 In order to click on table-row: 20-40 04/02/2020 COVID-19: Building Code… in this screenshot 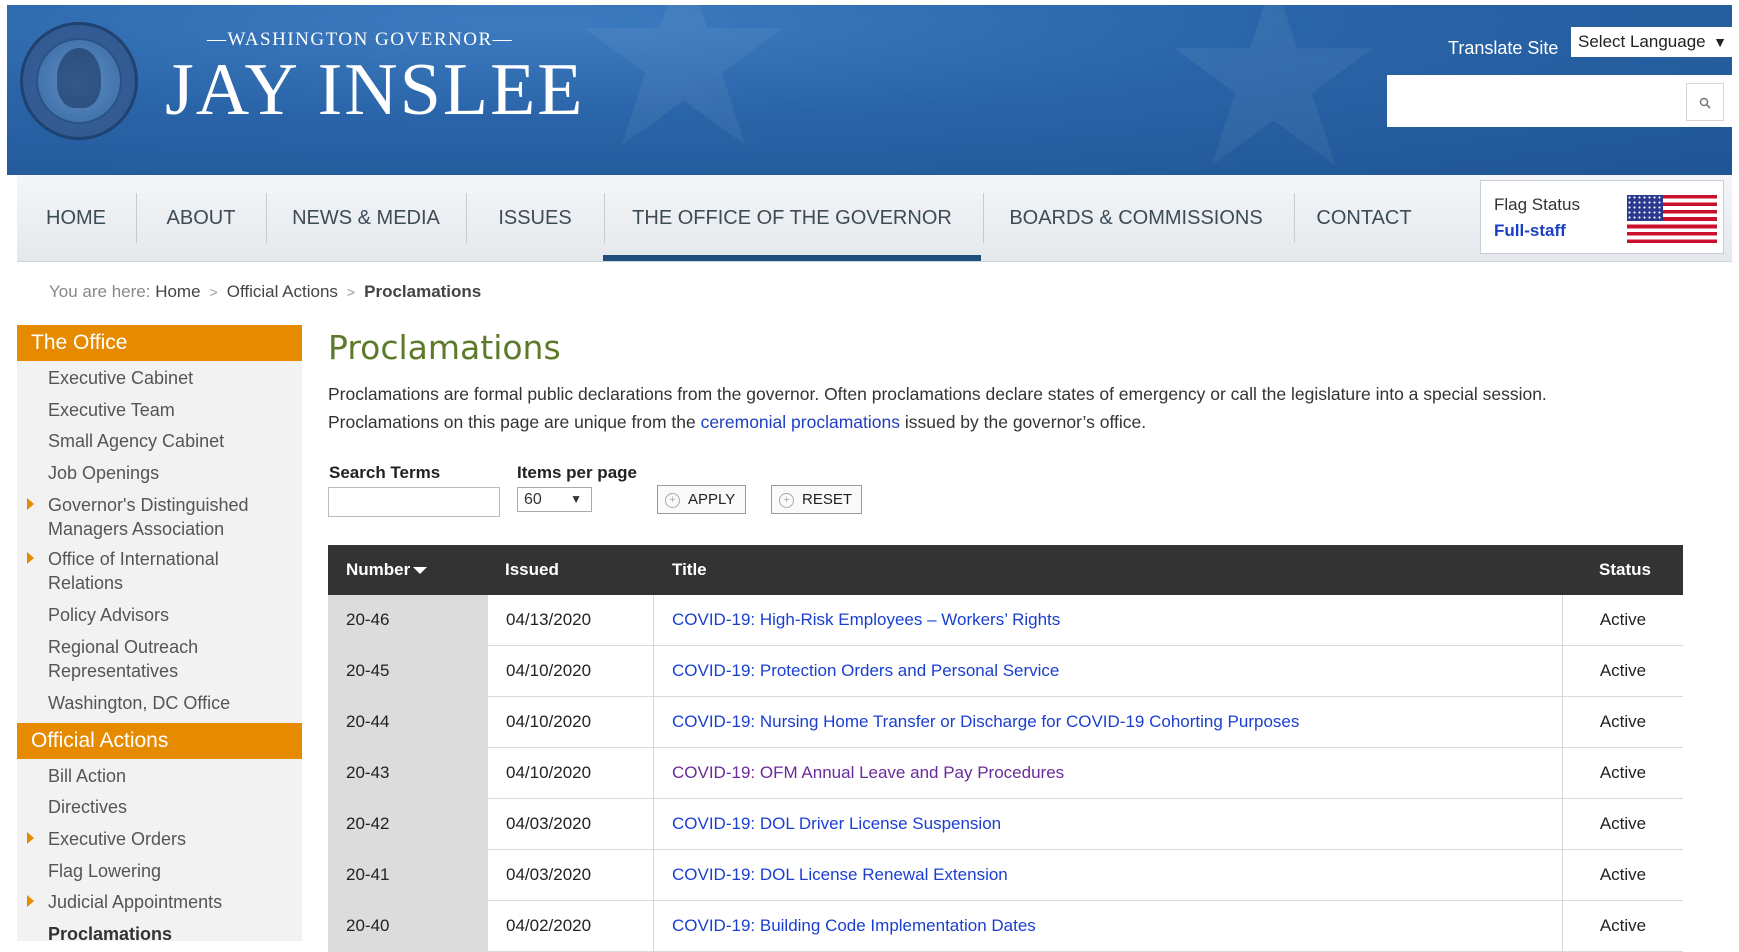, I will do `click(1005, 926)`.